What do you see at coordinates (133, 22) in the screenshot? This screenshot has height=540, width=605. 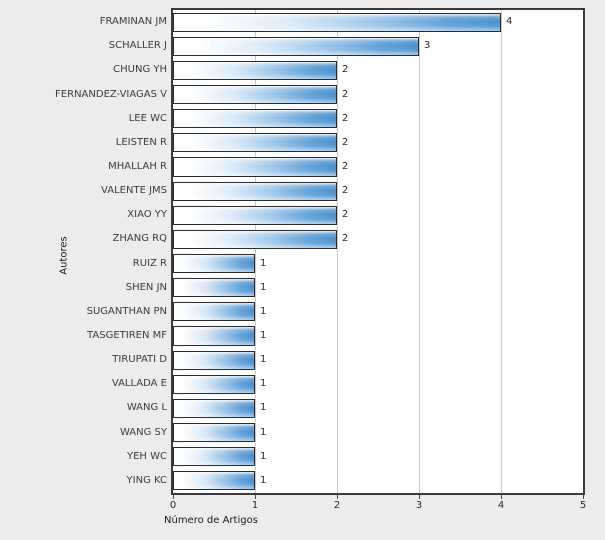 I see `category-label: FRAMINAN JM` at bounding box center [133, 22].